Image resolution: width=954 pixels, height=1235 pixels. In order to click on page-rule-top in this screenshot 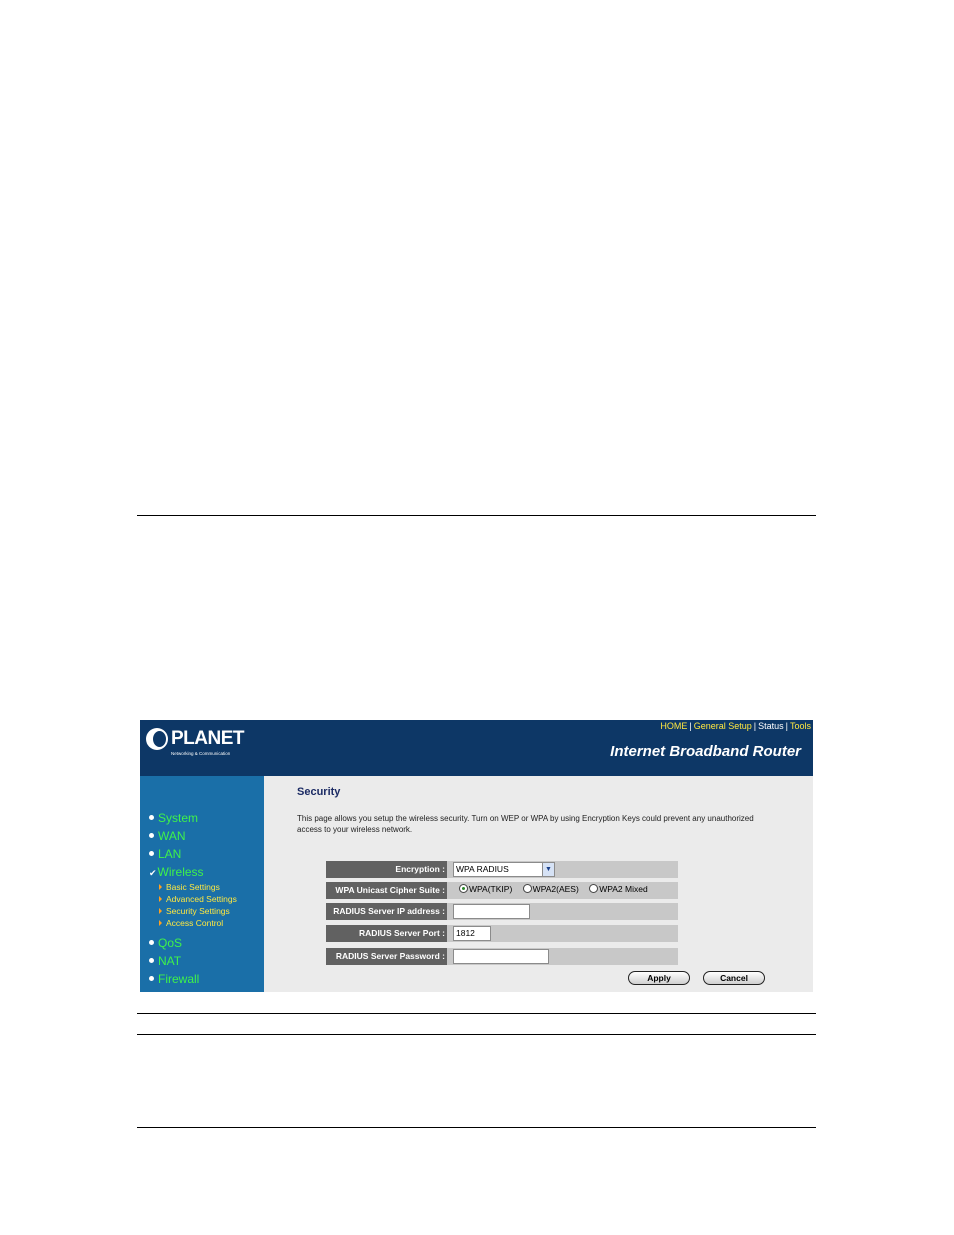, I will do `click(476, 515)`.